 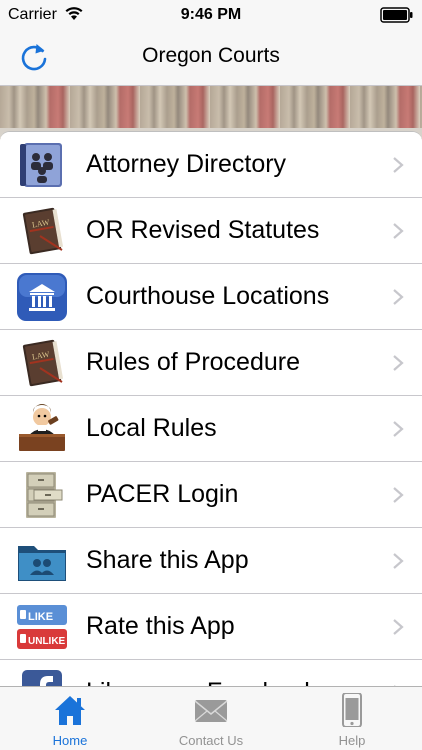 What do you see at coordinates (151, 428) in the screenshot?
I see `list-item-label: Local Rules` at bounding box center [151, 428].